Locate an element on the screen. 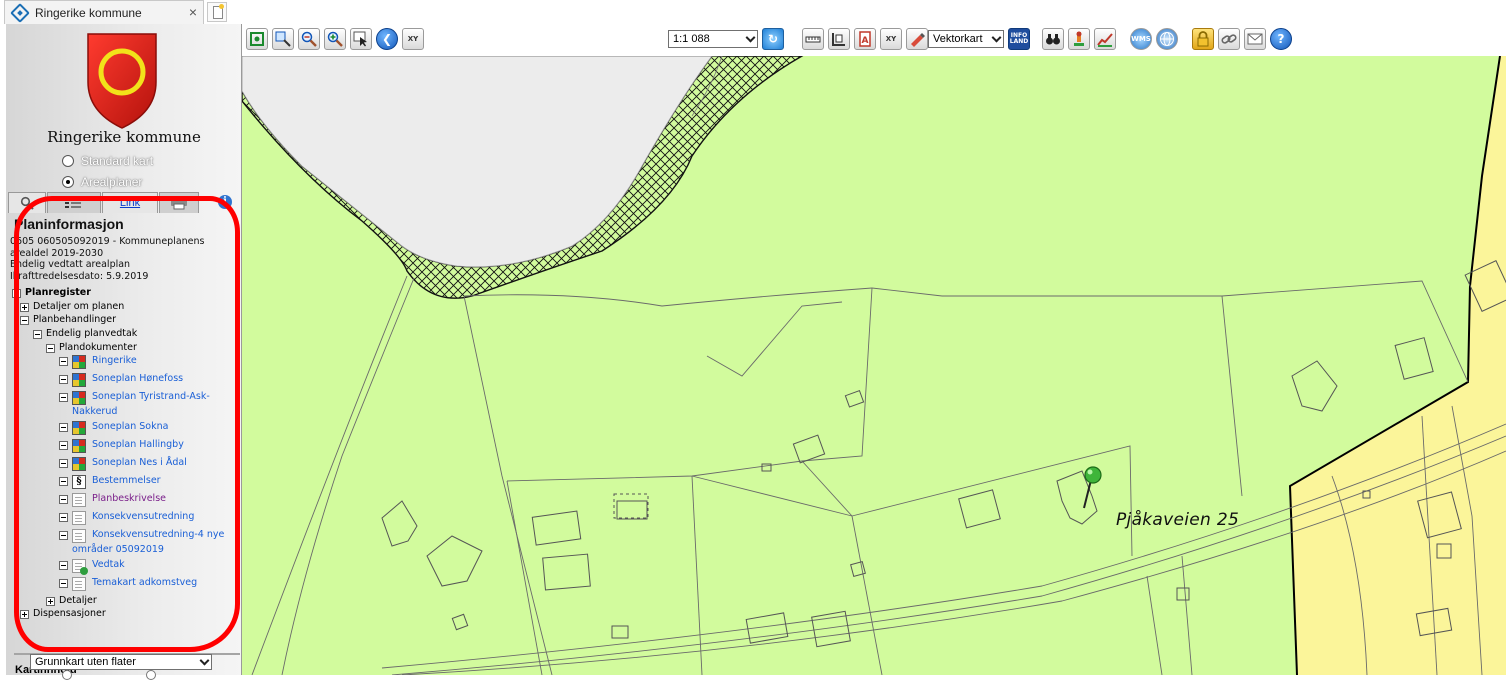 The height and width of the screenshot is (680, 1506). lock-icon is located at coordinates (1203, 39).